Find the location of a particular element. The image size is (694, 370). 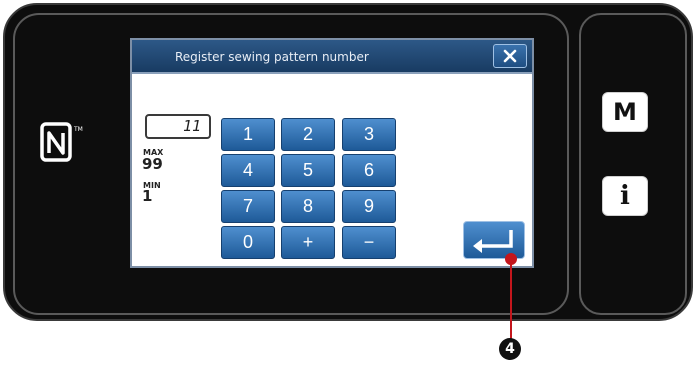

info-button: i is located at coordinates (625, 196).